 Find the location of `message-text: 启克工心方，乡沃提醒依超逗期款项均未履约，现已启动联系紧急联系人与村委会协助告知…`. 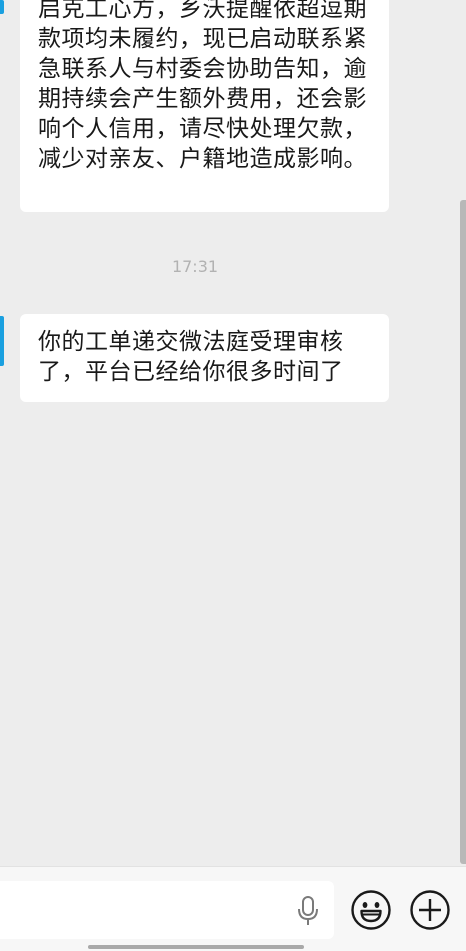

message-text: 启克工心方，乡沃提醒依超逗期款项均未履约，现已启动联系紧急联系人与村委会协助告知… is located at coordinates (202, 86).